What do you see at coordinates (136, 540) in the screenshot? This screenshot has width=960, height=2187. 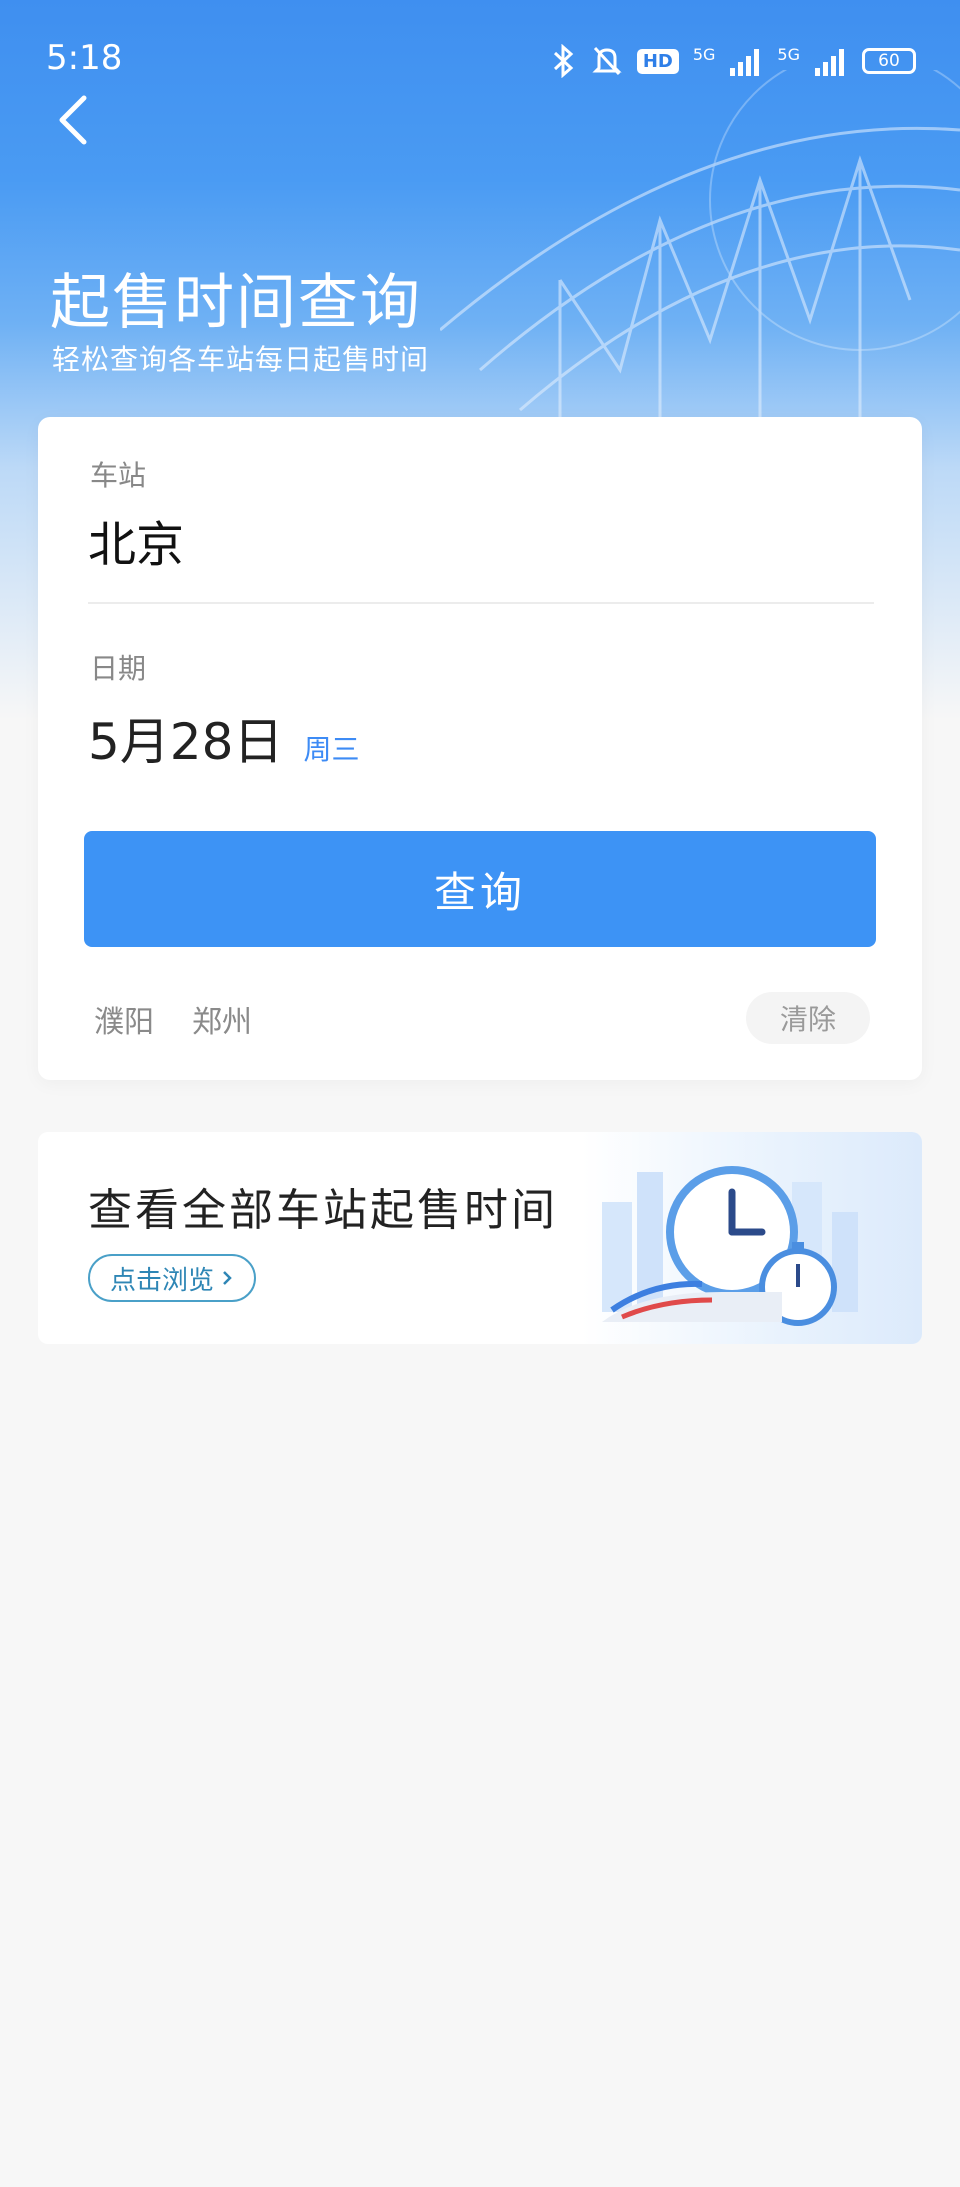 I see `station-field: 北京` at bounding box center [136, 540].